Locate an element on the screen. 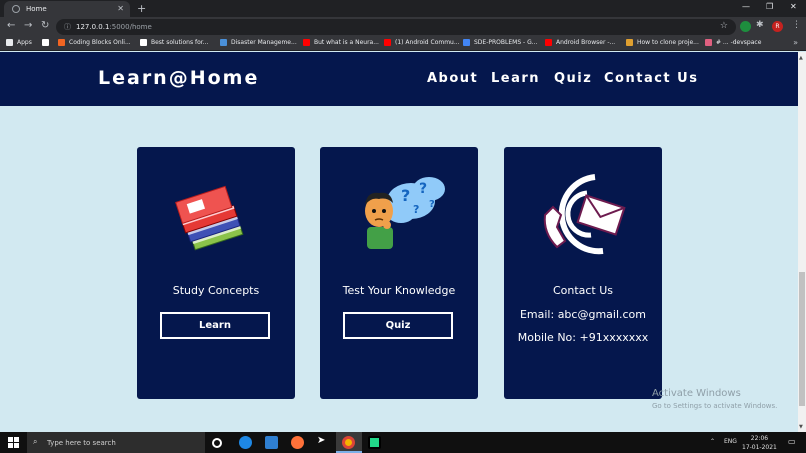 This screenshot has width=806, height=453. windows-start-icon is located at coordinates (13, 442).